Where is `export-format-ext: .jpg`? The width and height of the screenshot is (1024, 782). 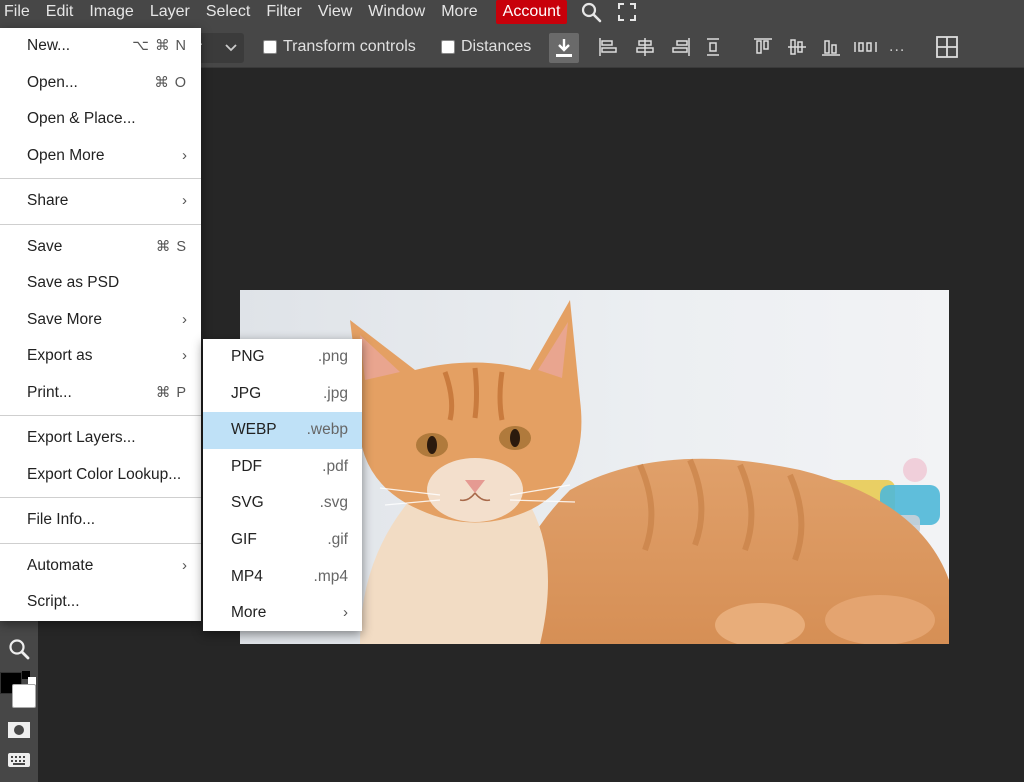 export-format-ext: .jpg is located at coordinates (335, 393).